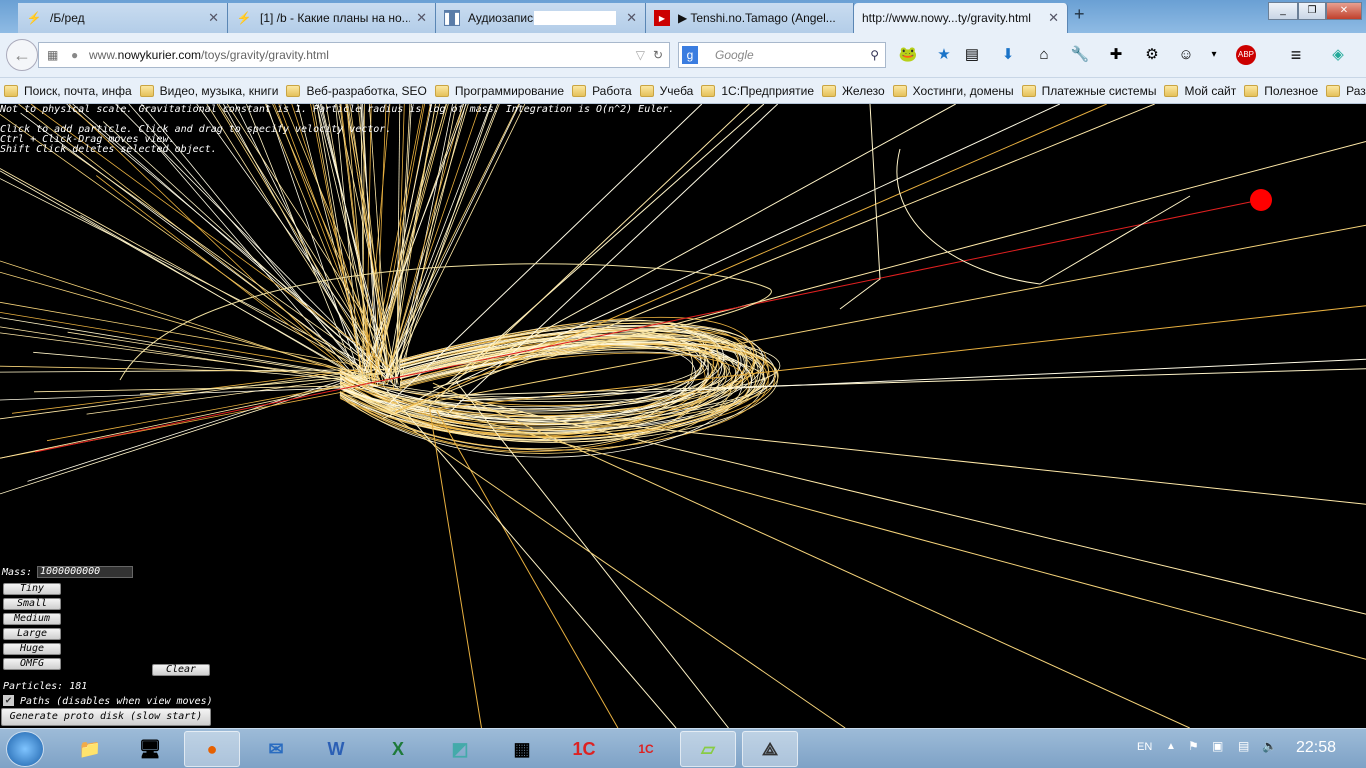 The width and height of the screenshot is (1366, 768). I want to click on reload-icon: ↻, so click(658, 55).